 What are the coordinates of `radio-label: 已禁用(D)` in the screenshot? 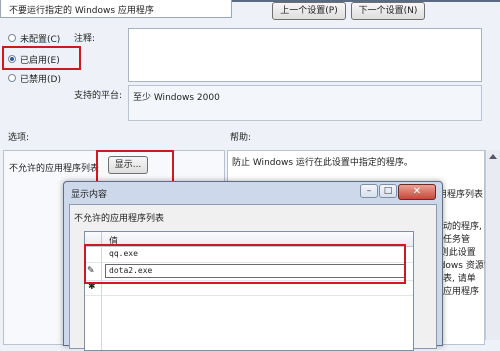 It's located at (40, 80).